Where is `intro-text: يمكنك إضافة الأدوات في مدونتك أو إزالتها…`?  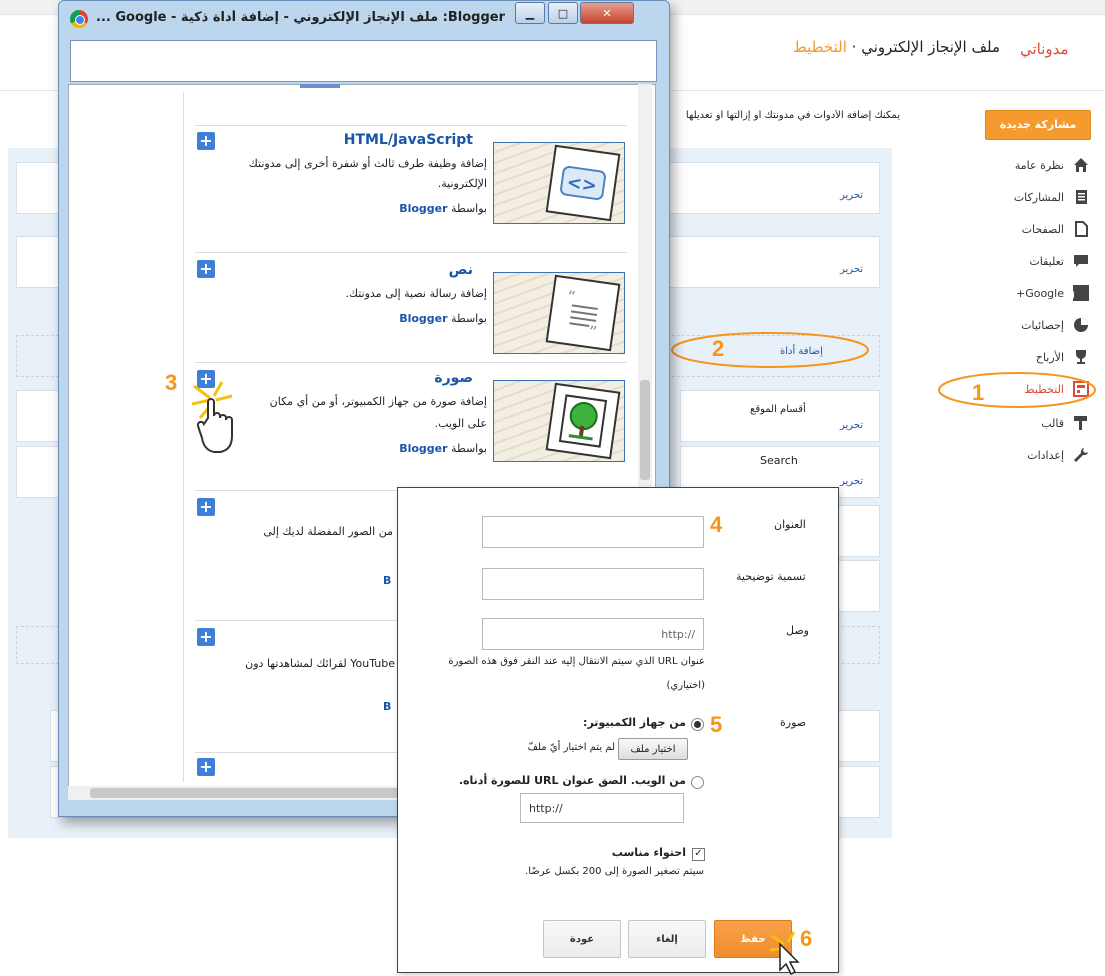
intro-text: يمكنك إضافة الأدوات في مدونتك أو إزالتها… is located at coordinates (792, 115).